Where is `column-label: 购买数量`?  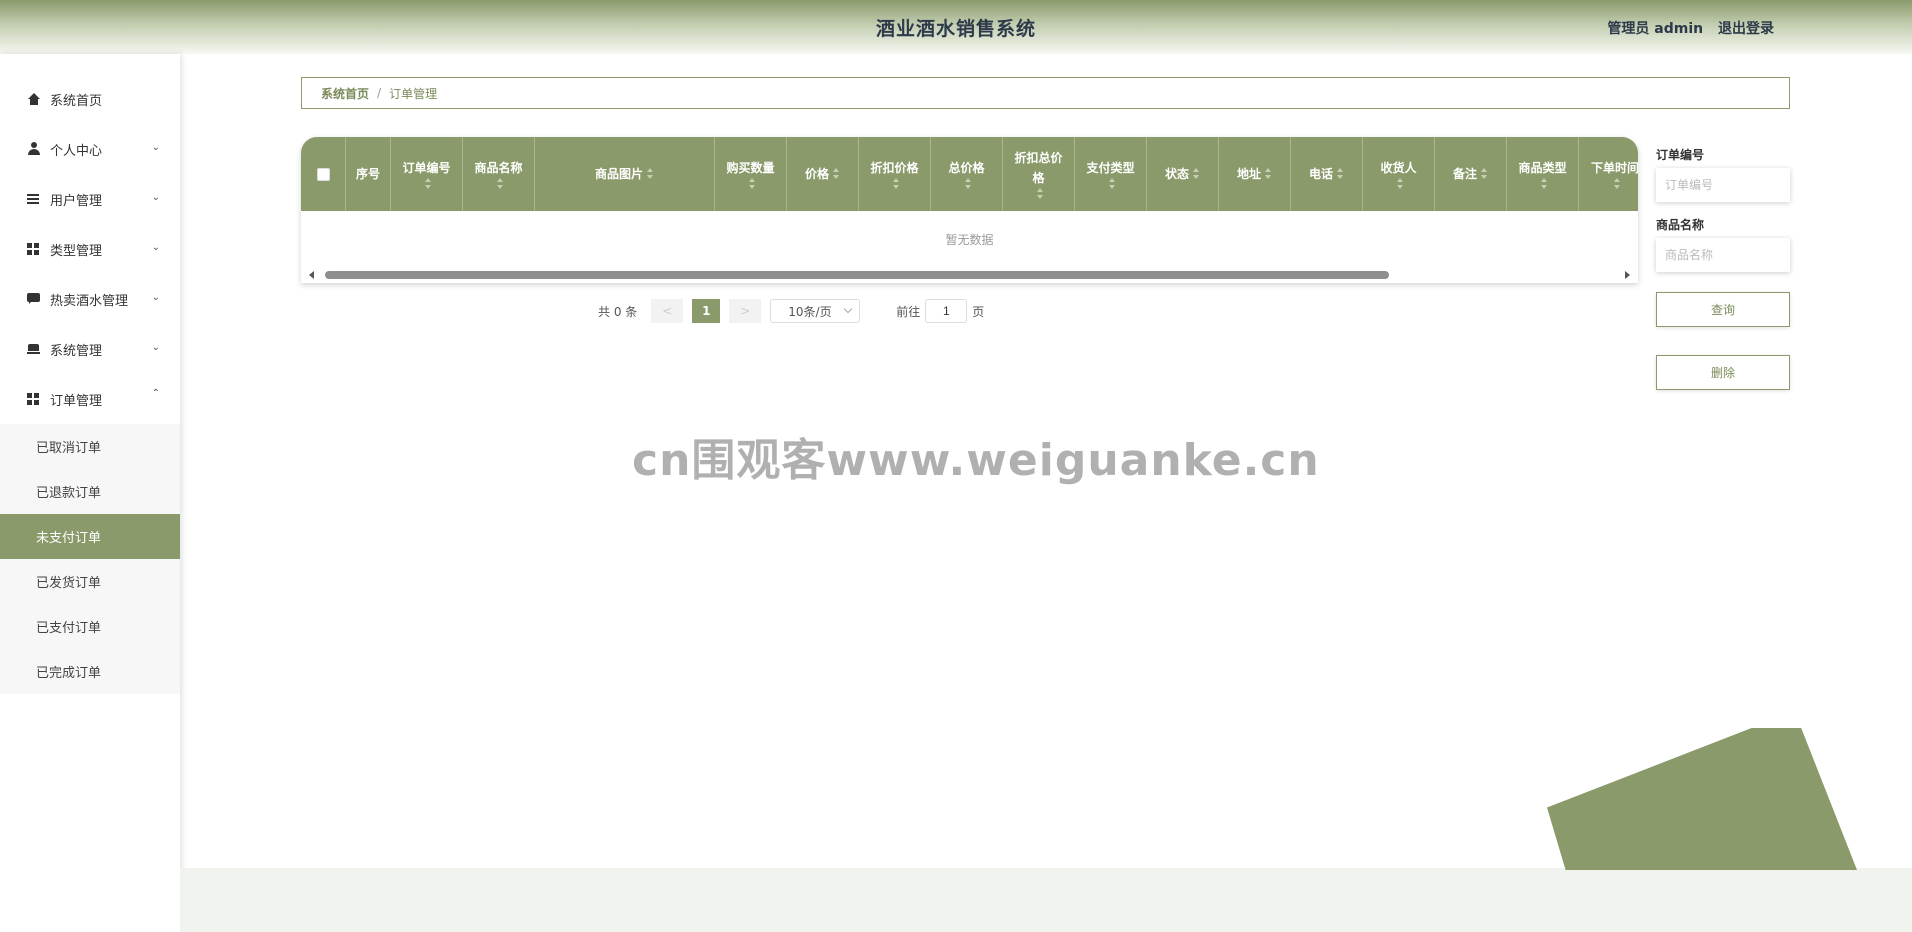
column-label: 购买数量 is located at coordinates (750, 168).